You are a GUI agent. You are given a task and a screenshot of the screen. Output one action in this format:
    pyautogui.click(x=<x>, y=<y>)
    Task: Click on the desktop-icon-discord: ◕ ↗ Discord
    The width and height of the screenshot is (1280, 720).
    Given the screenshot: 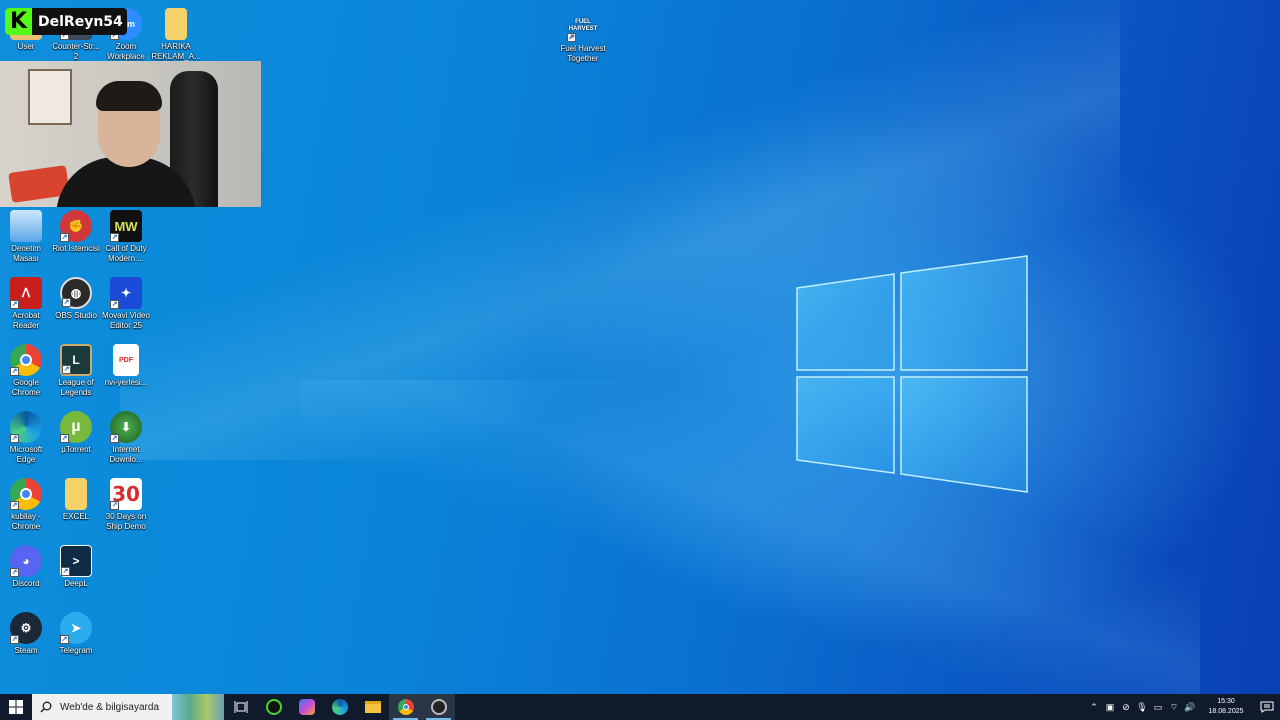 What is the action you would take?
    pyautogui.click(x=26, y=567)
    